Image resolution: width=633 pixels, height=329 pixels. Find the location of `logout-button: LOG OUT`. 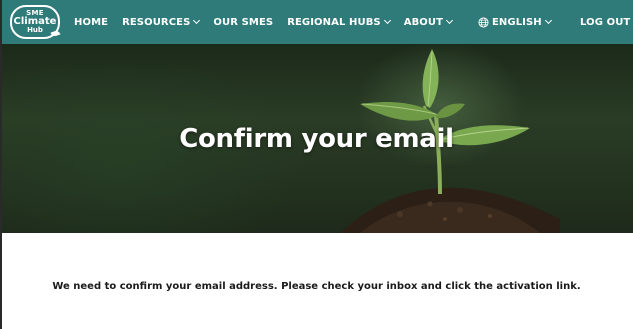

logout-button: LOG OUT is located at coordinates (606, 22).